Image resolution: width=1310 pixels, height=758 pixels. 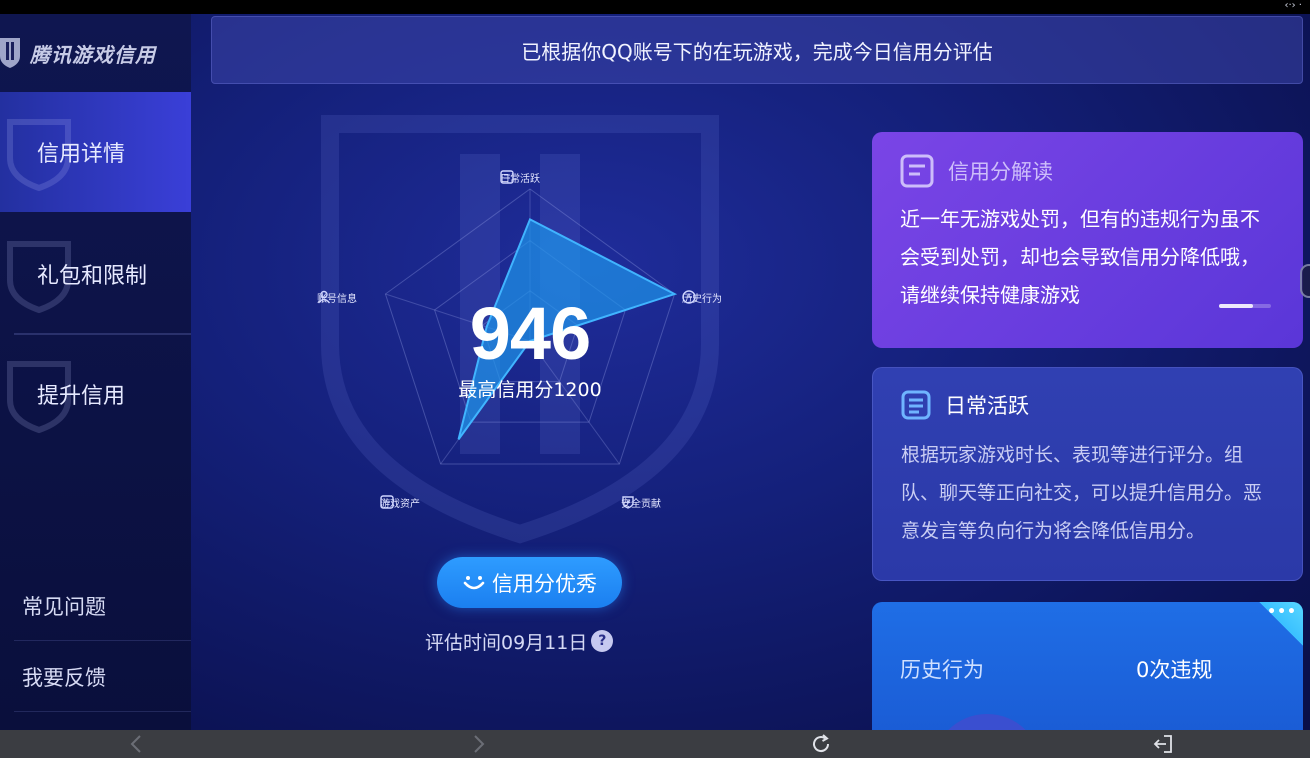 I want to click on card-header: 日常活跃, so click(x=965, y=405).